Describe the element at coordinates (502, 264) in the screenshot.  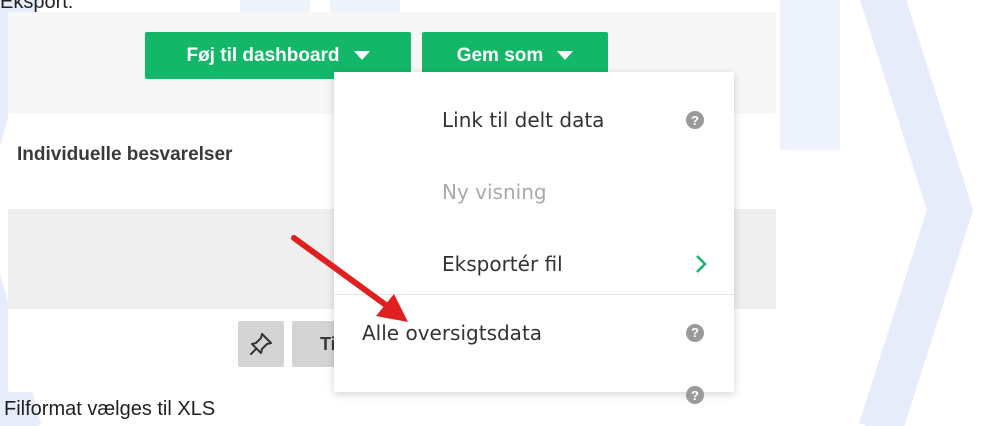
I see `menu-item-label: Eksportér fil` at that location.